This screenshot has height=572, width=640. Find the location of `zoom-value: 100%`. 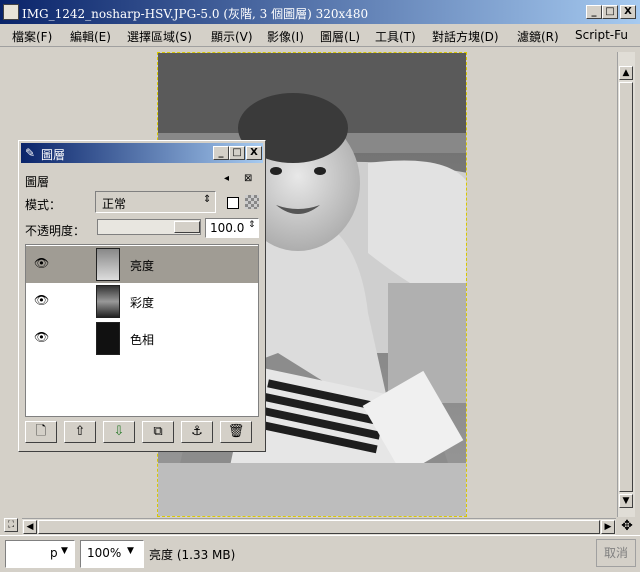

zoom-value: 100% is located at coordinates (104, 553).